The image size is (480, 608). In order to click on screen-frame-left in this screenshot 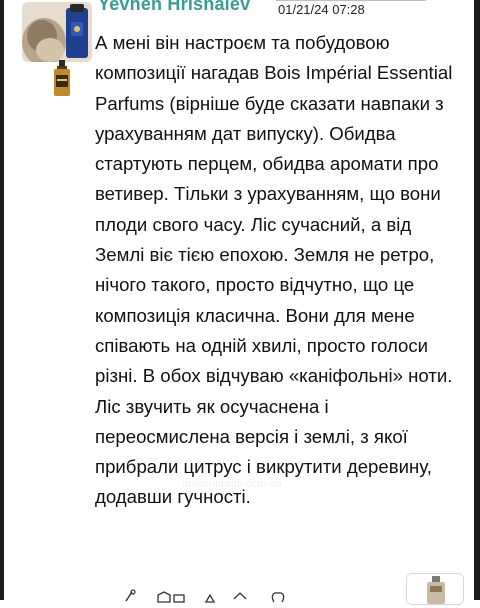, I will do `click(2, 300)`.